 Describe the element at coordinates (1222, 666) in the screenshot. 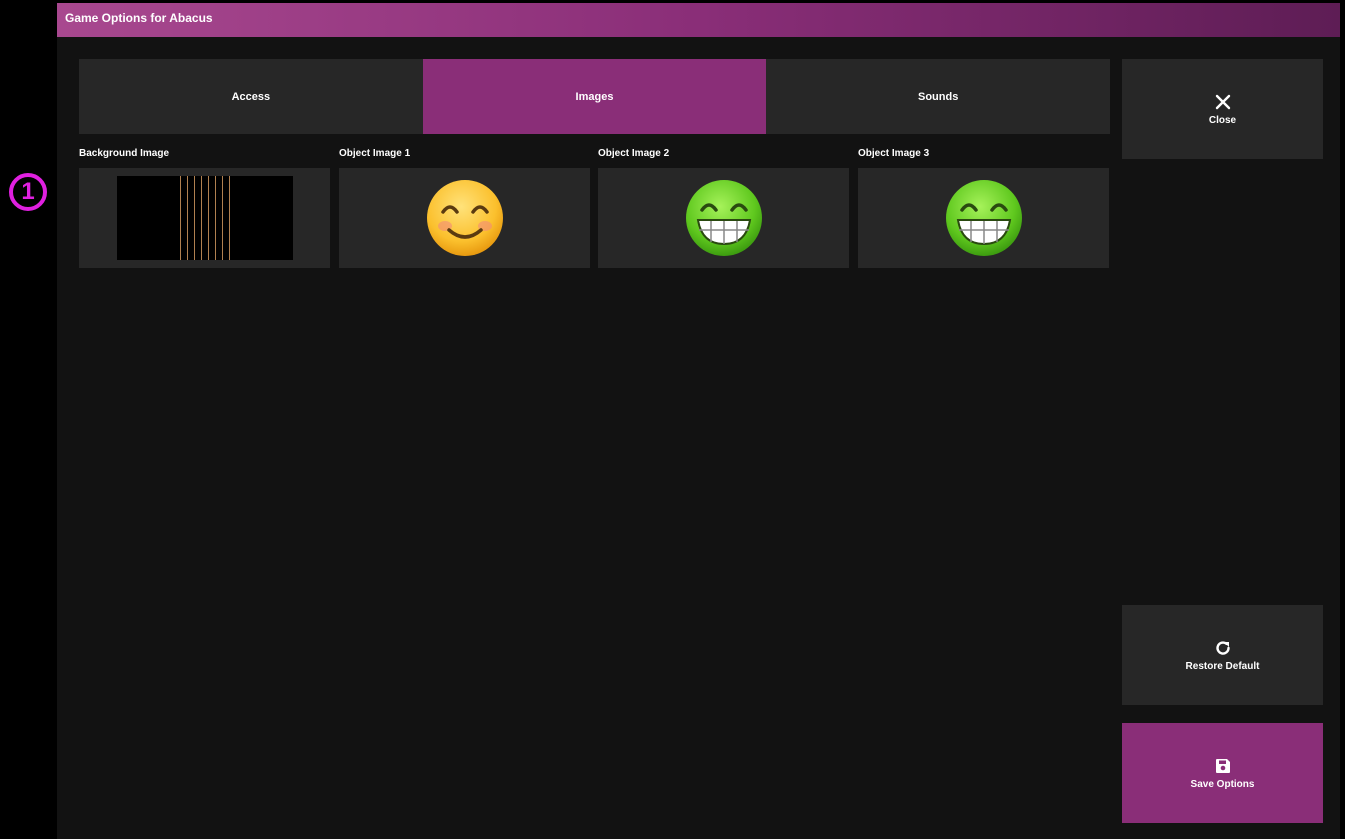

I see `restore-default-label: Restore Default` at that location.